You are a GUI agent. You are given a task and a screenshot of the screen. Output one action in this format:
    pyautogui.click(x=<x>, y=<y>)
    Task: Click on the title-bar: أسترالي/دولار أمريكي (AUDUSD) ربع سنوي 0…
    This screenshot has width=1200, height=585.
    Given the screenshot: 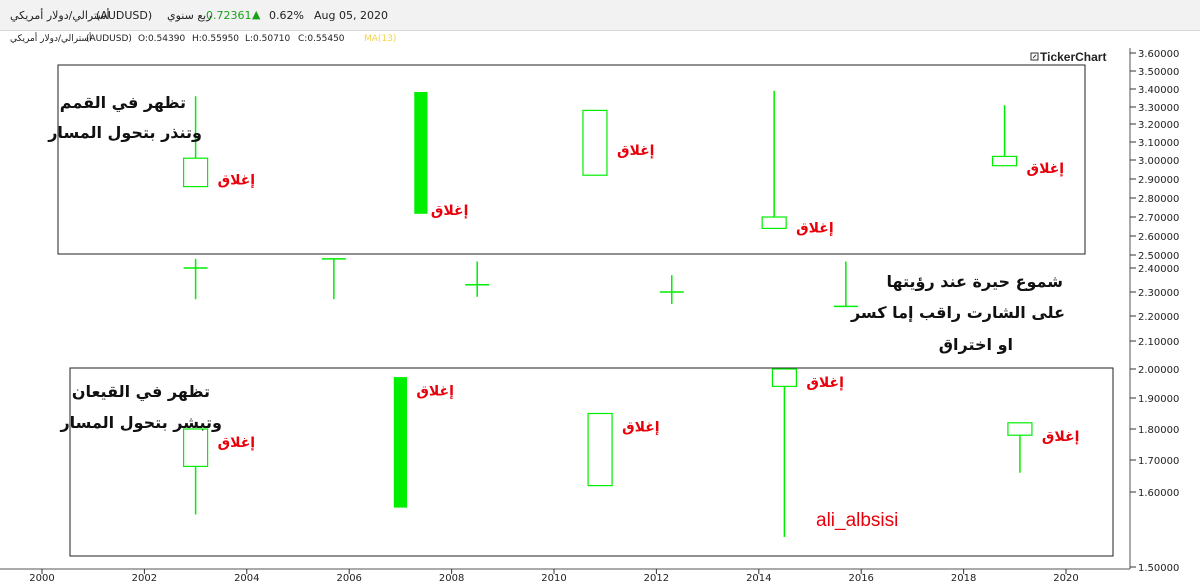 What is the action you would take?
    pyautogui.click(x=600, y=15)
    